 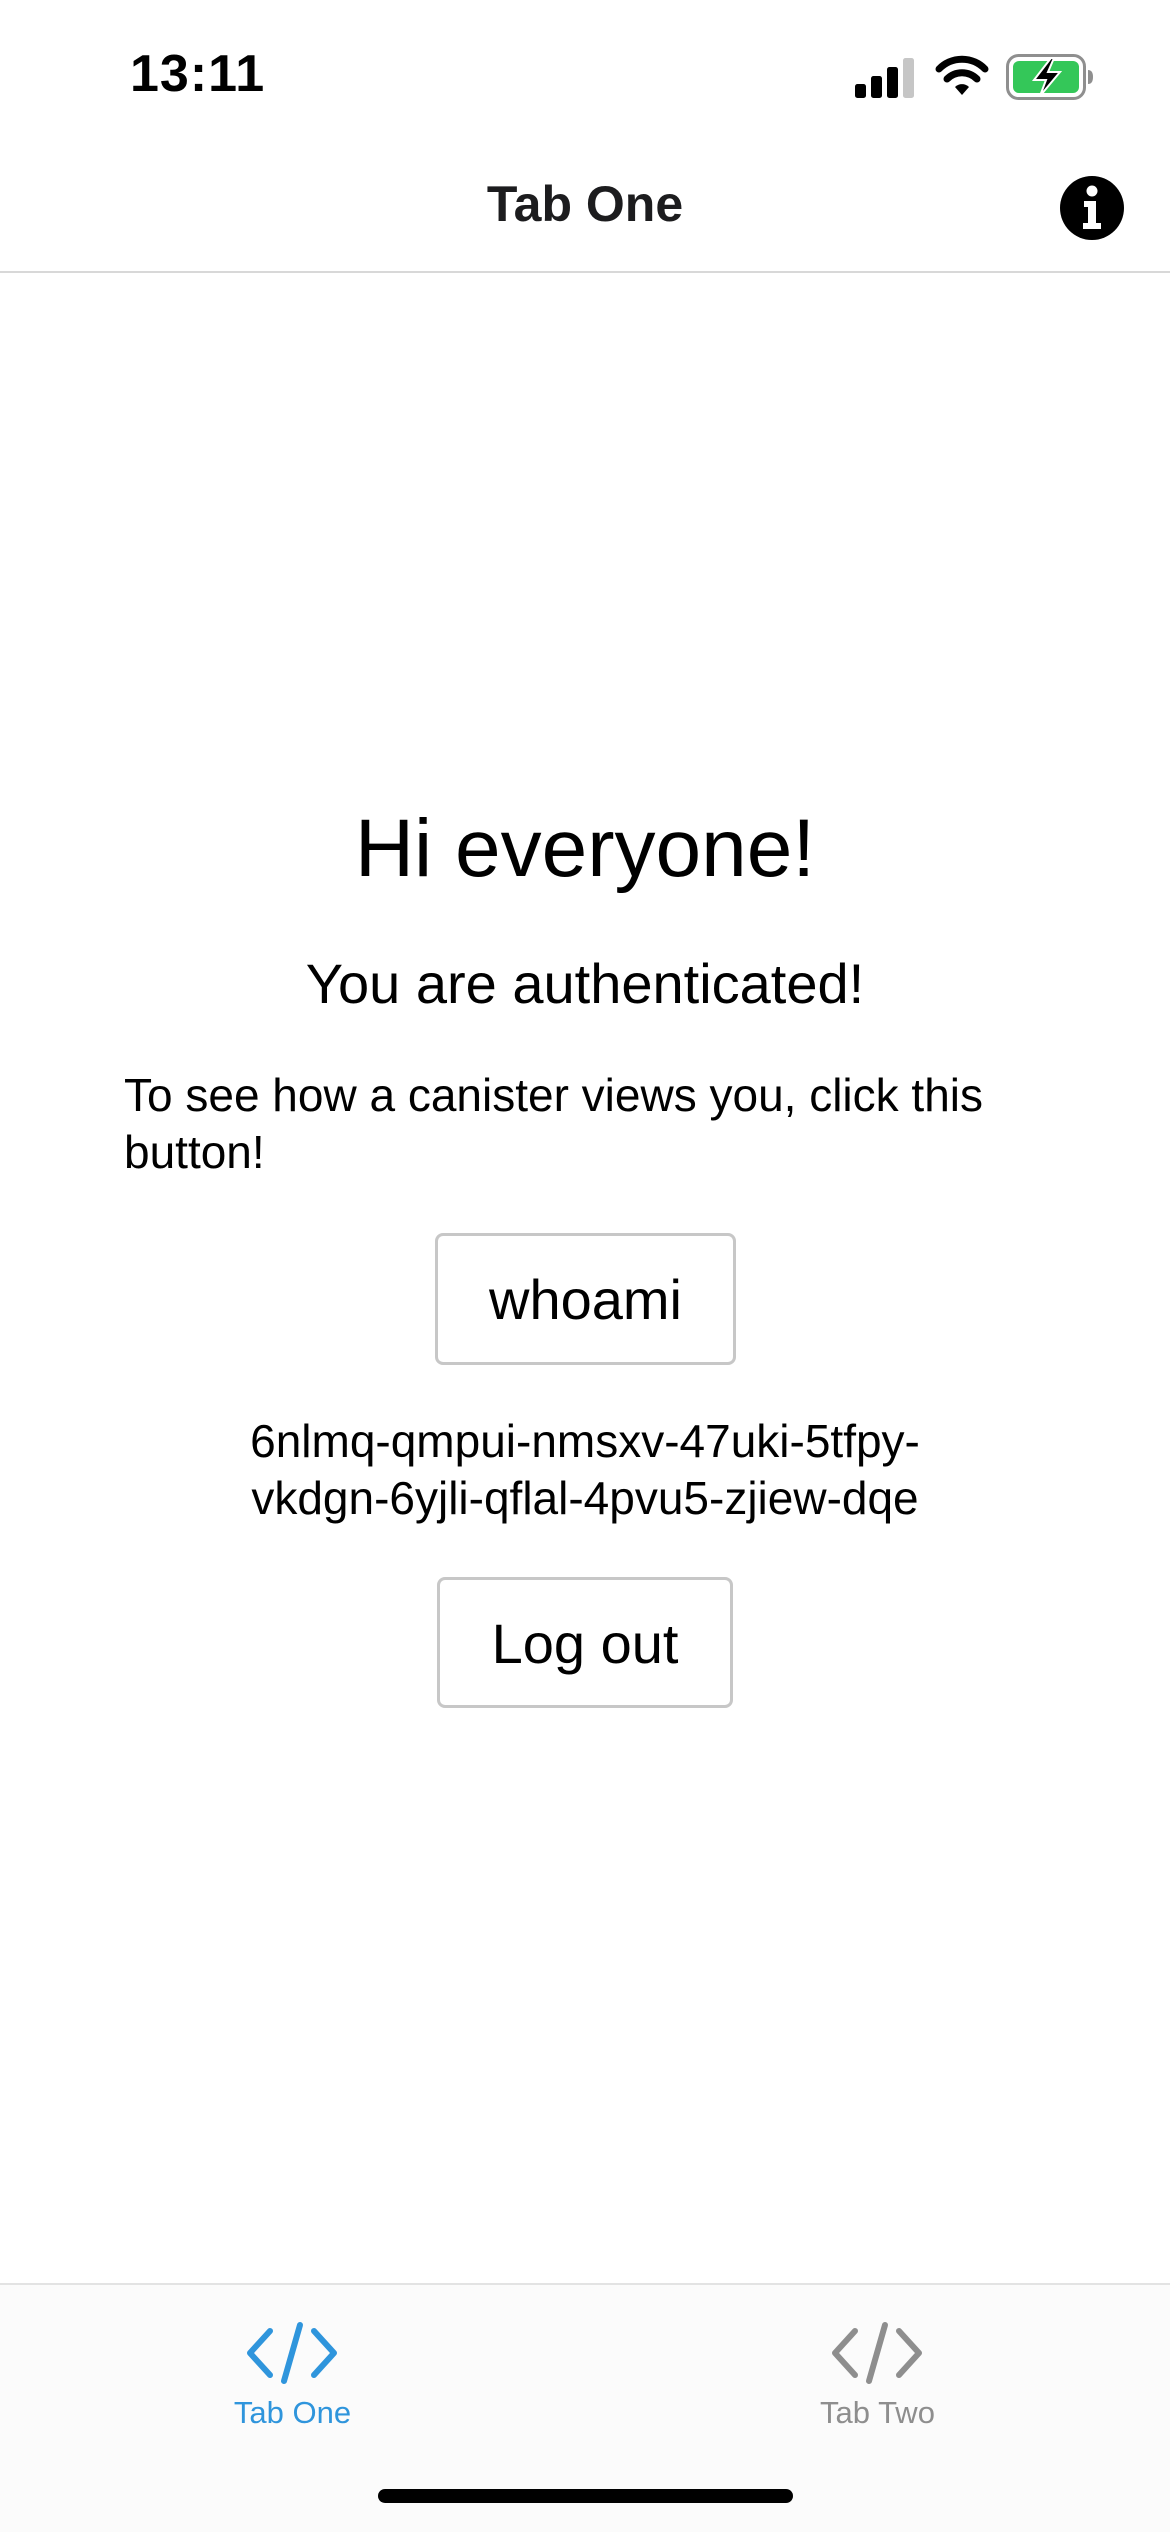 I want to click on greeting-heading: Hi everyone!, so click(x=585, y=848).